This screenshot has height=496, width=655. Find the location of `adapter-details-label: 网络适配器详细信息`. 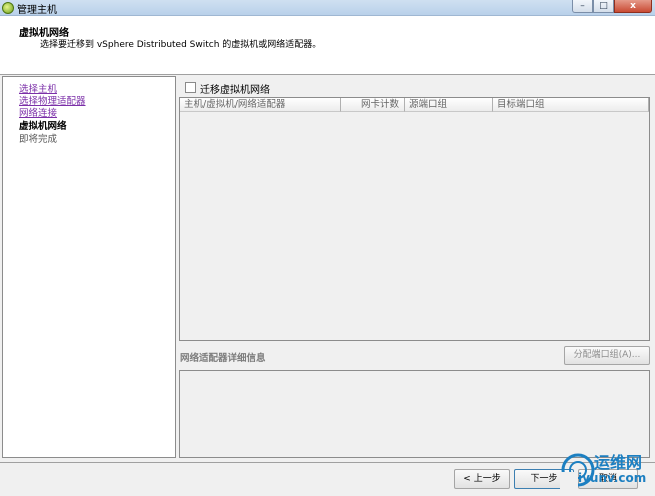

adapter-details-label: 网络适配器详细信息 is located at coordinates (223, 358).